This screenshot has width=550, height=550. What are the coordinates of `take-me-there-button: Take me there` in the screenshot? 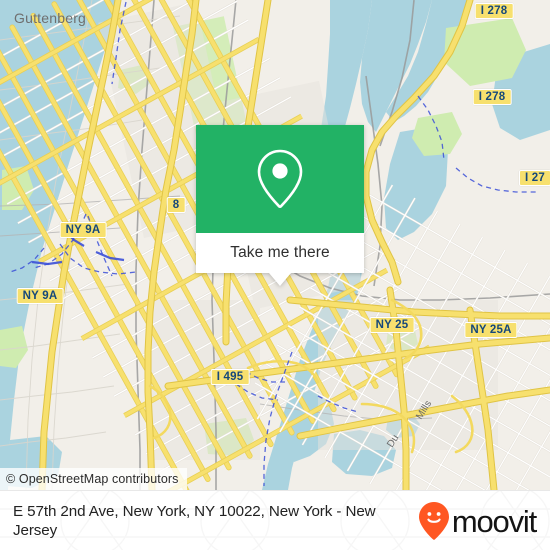 It's located at (280, 253).